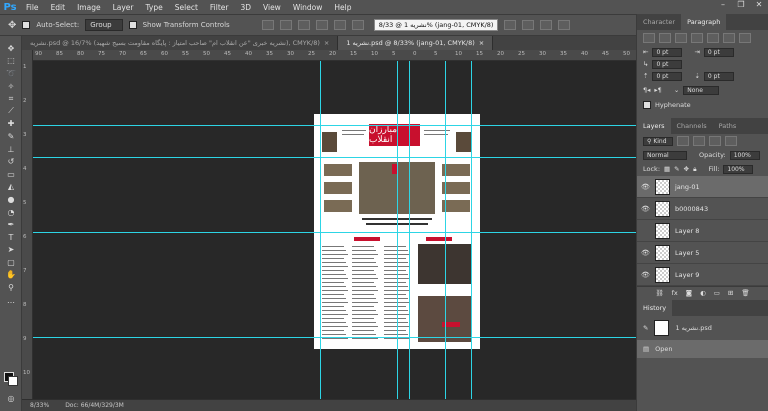  I want to click on layer-row: Layer 8, so click(702, 231).